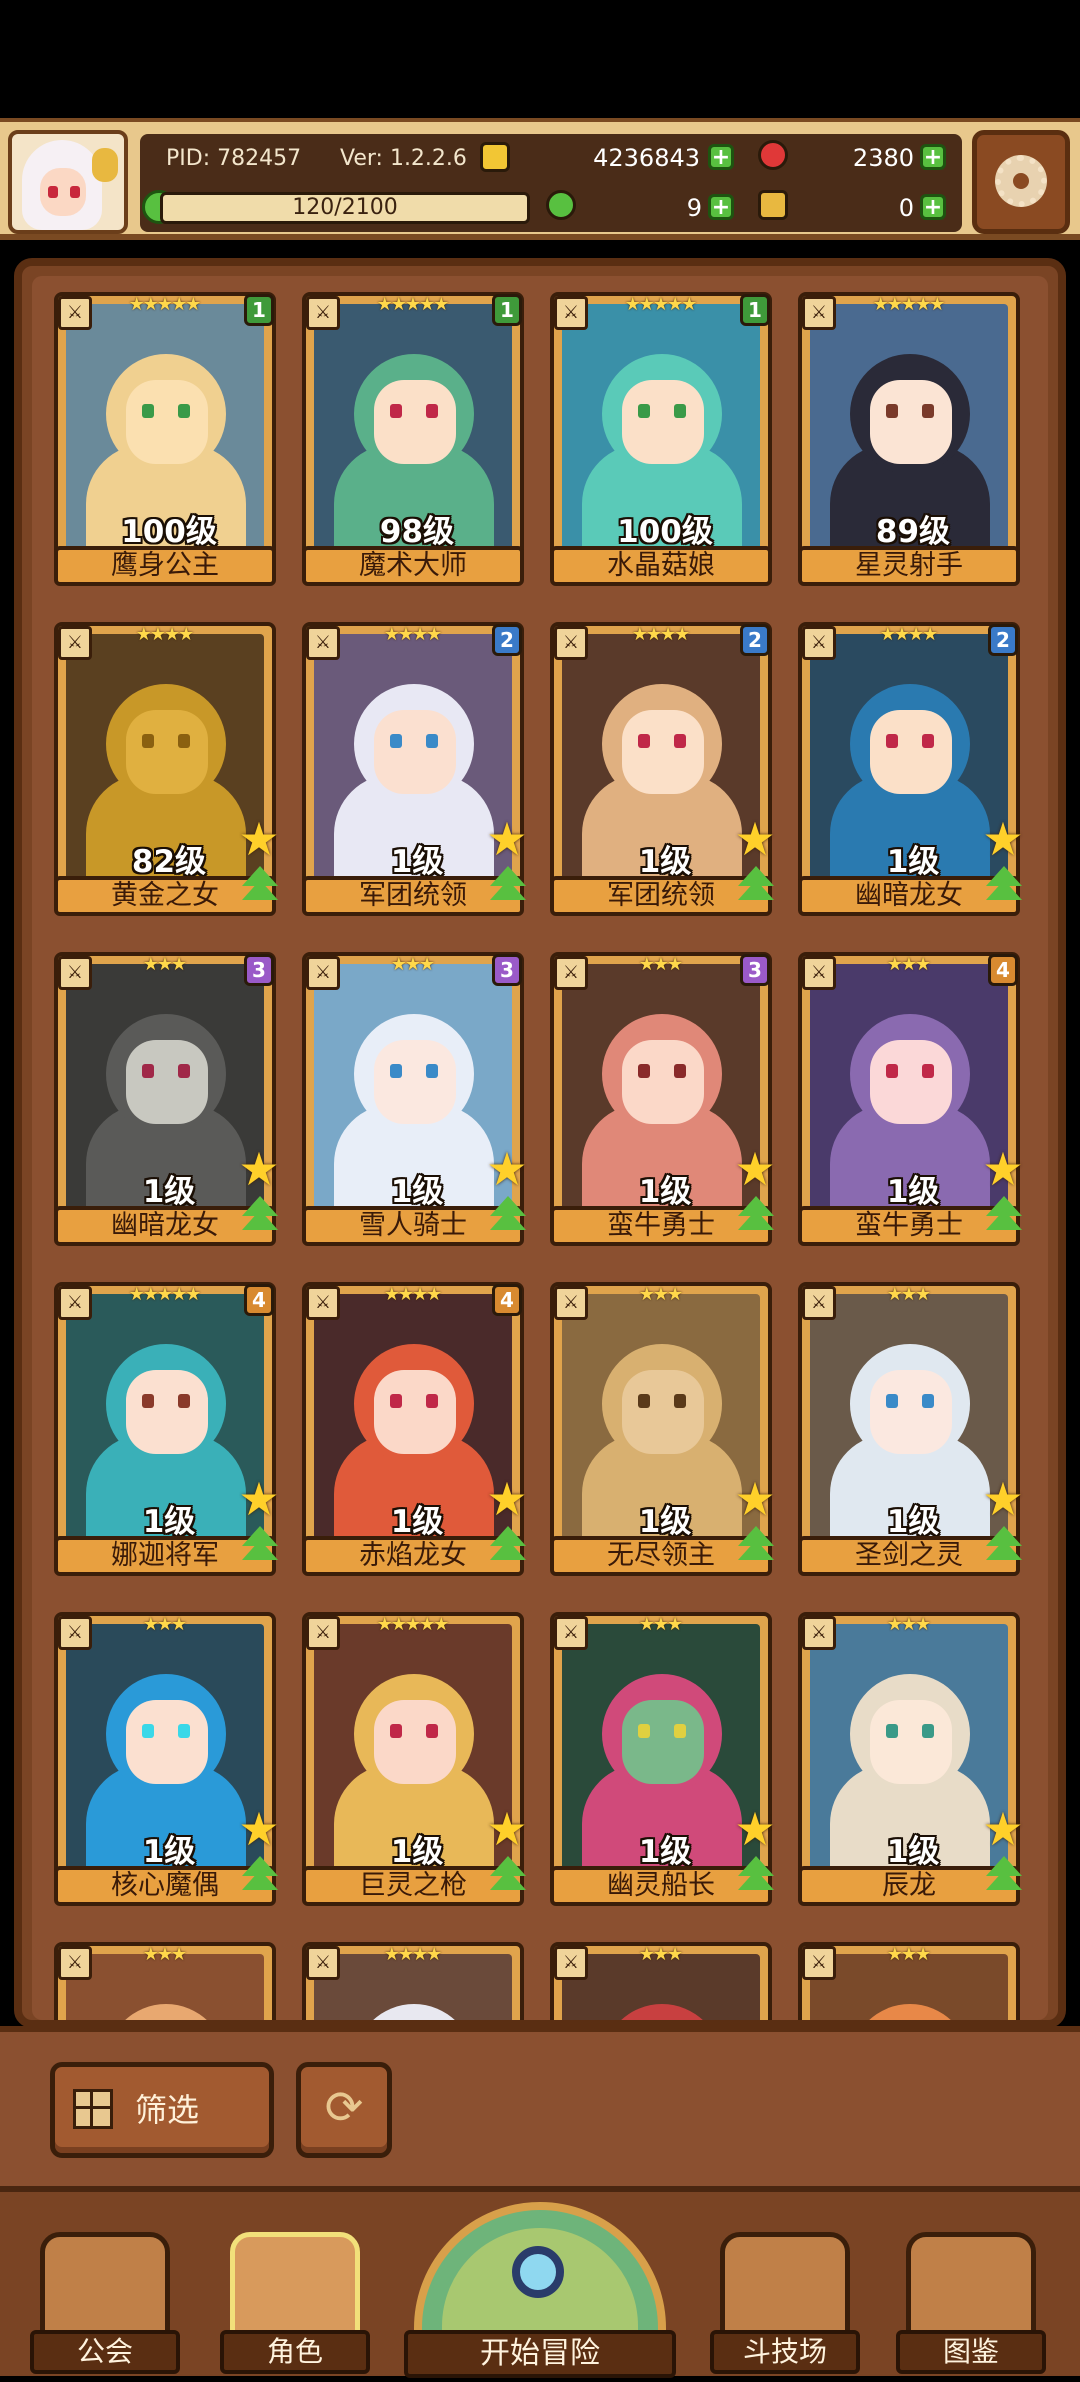 Image resolution: width=1080 pixels, height=2382 pixels. Describe the element at coordinates (911, 772) in the screenshot. I see `character-card: 1级 ⚔ ★★★★ 2 幽暗龙女 ★` at that location.